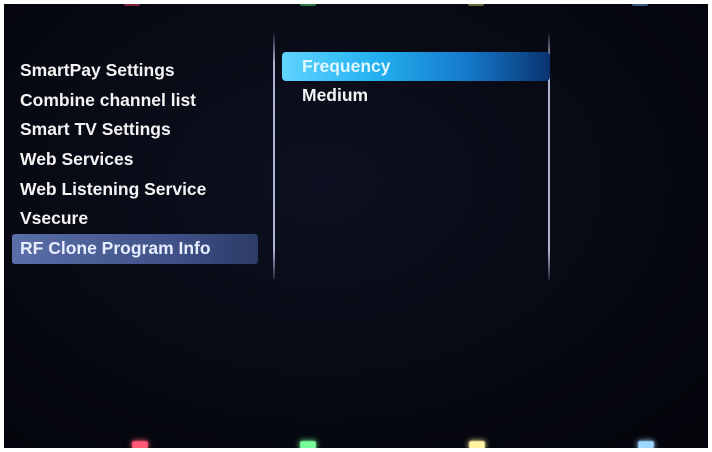  Describe the element at coordinates (135, 219) in the screenshot. I see `menu-item-vsecure: Vsecure` at that location.